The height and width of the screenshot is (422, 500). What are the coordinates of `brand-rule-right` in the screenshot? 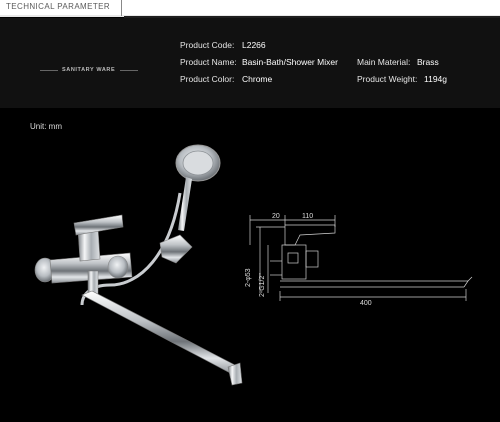 It's located at (129, 70).